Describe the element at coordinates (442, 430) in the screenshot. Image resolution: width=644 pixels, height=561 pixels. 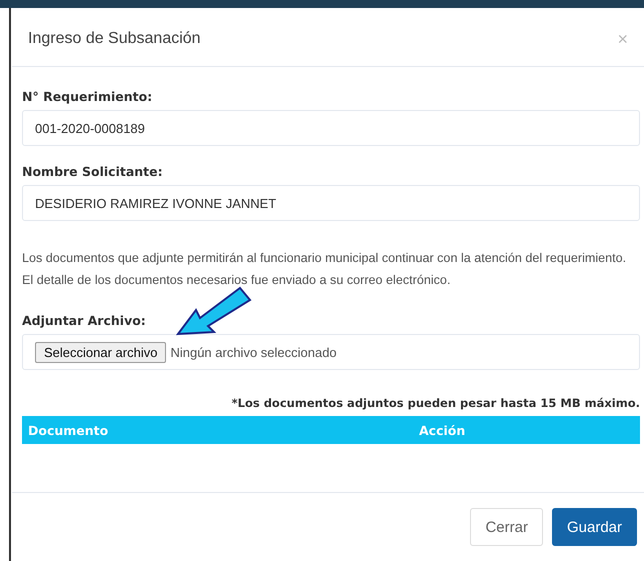
I see `column-header: Acción` at that location.